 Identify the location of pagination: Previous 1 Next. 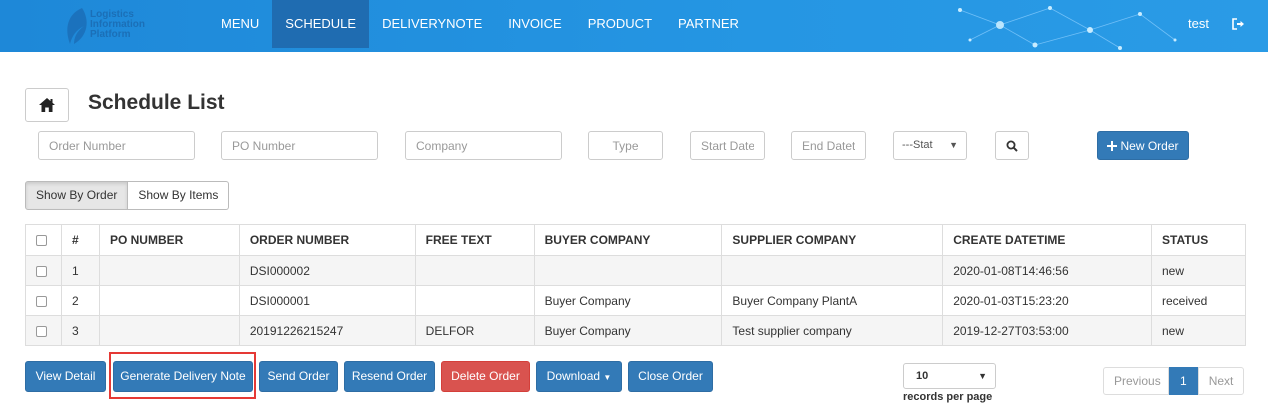
(1174, 381).